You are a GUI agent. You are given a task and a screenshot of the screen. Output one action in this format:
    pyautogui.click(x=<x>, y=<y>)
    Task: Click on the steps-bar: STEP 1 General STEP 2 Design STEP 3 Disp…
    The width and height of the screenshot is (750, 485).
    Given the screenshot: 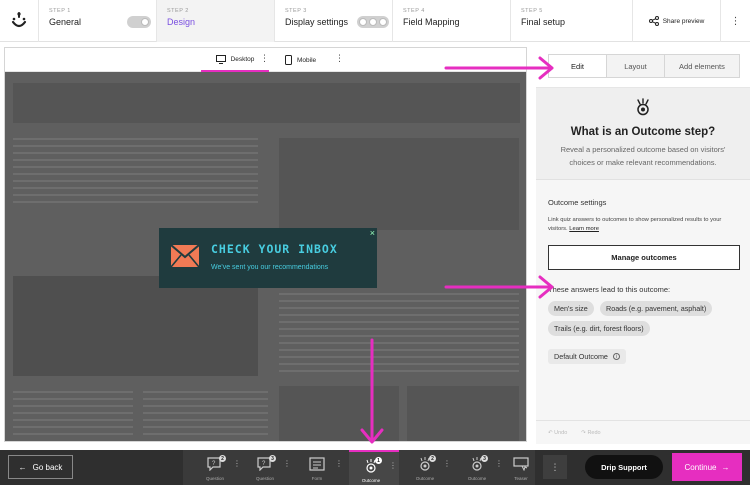 What is the action you would take?
    pyautogui.click(x=375, y=21)
    